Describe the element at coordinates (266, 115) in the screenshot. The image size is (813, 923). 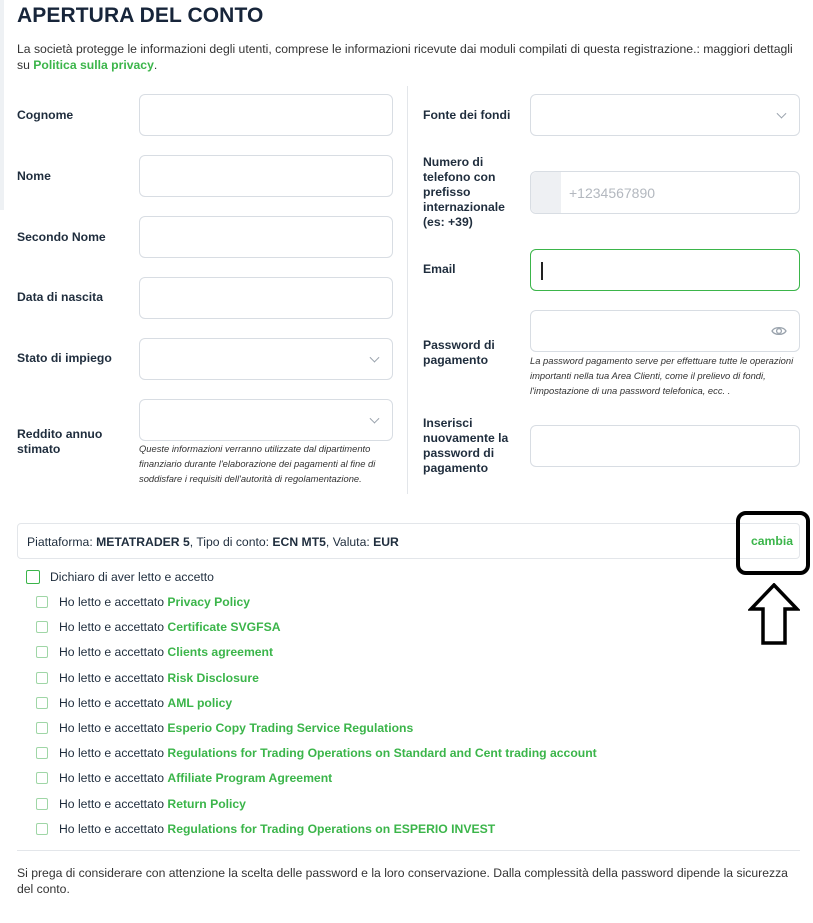
I see `surname-input` at that location.